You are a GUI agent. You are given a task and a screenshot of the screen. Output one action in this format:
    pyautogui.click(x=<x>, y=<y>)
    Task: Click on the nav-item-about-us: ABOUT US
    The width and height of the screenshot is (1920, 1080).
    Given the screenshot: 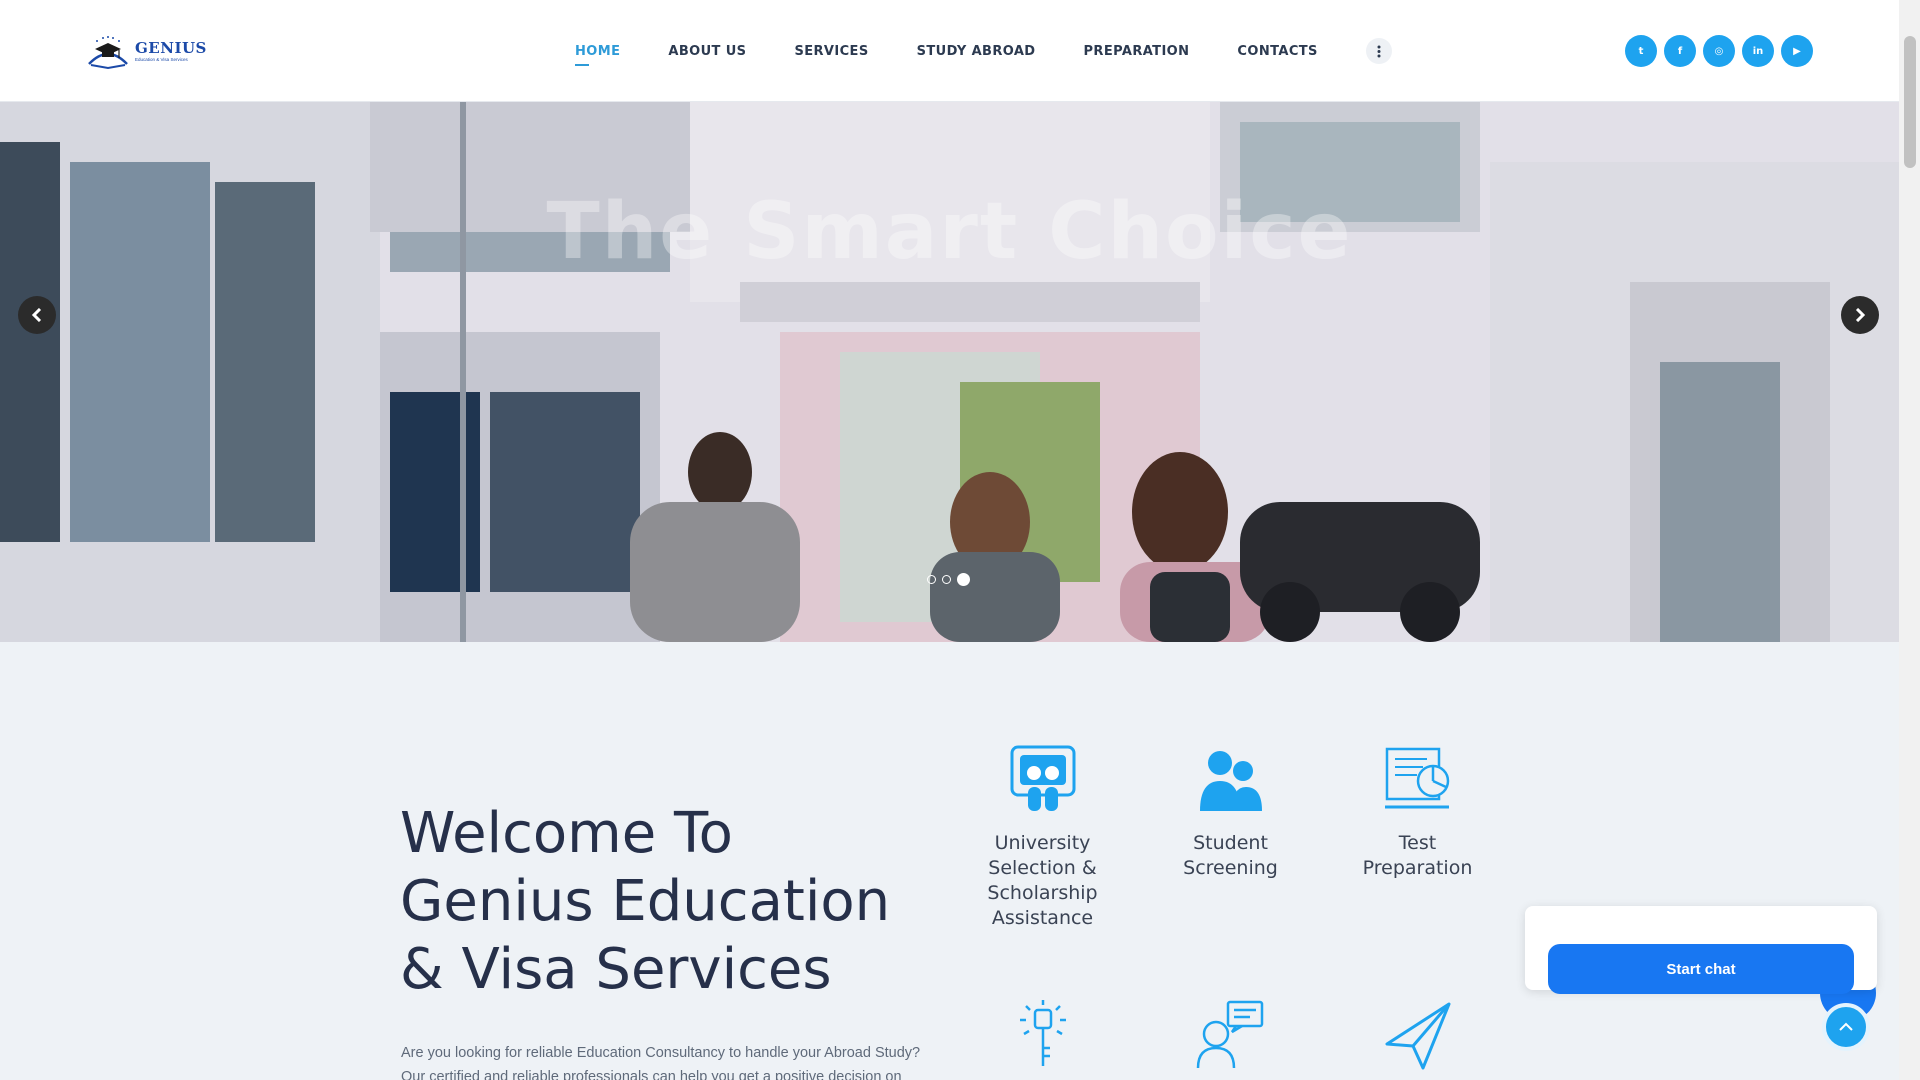 What is the action you would take?
    pyautogui.click(x=707, y=51)
    